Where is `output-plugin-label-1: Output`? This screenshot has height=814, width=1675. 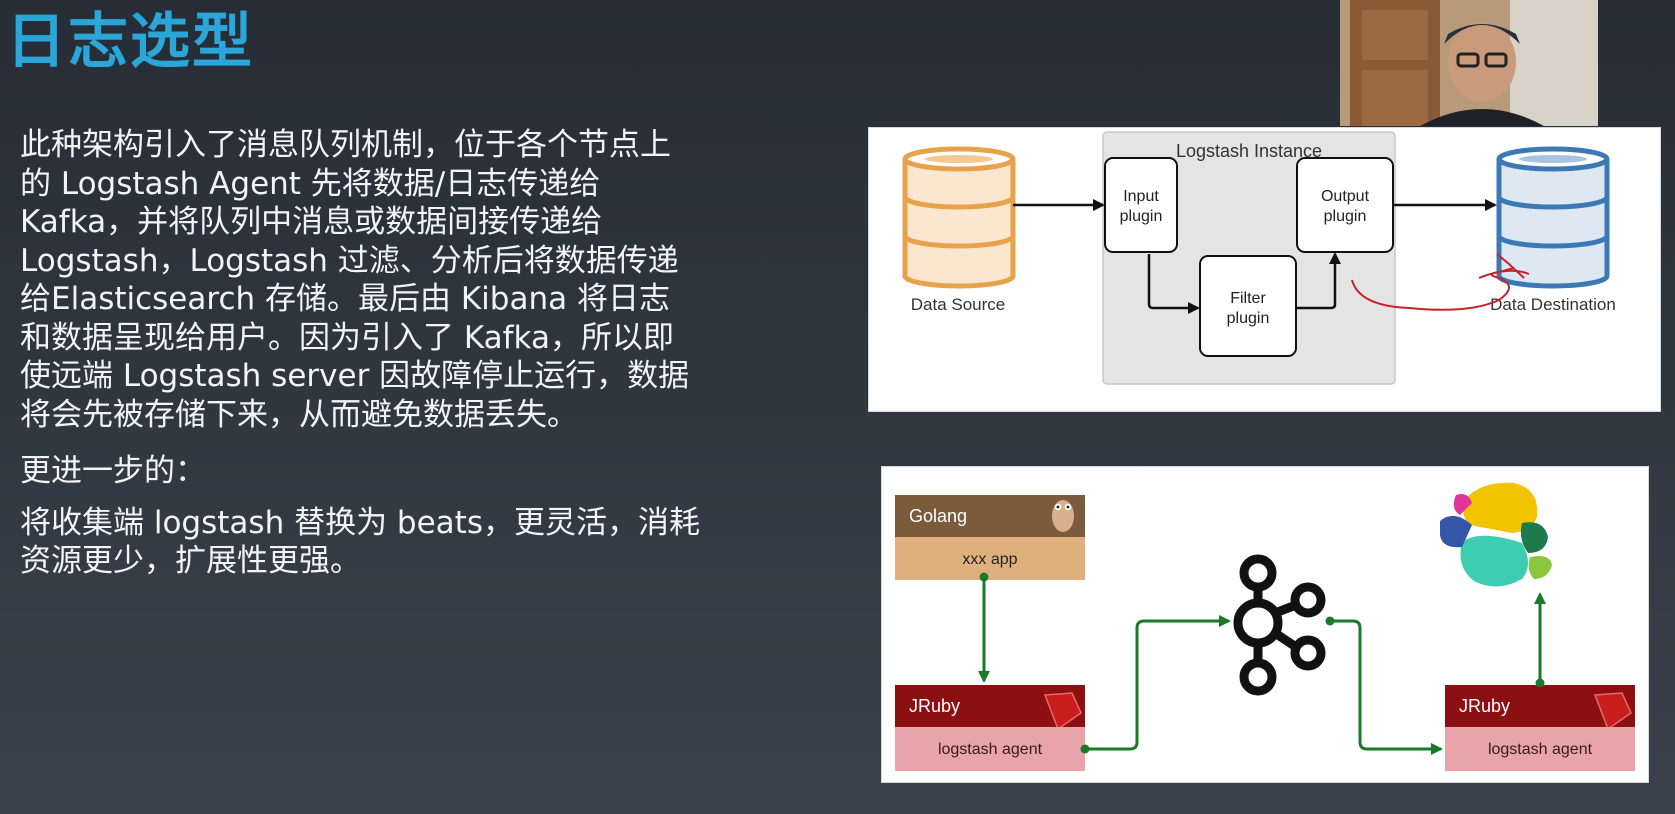
output-plugin-label-1: Output is located at coordinates (1345, 196).